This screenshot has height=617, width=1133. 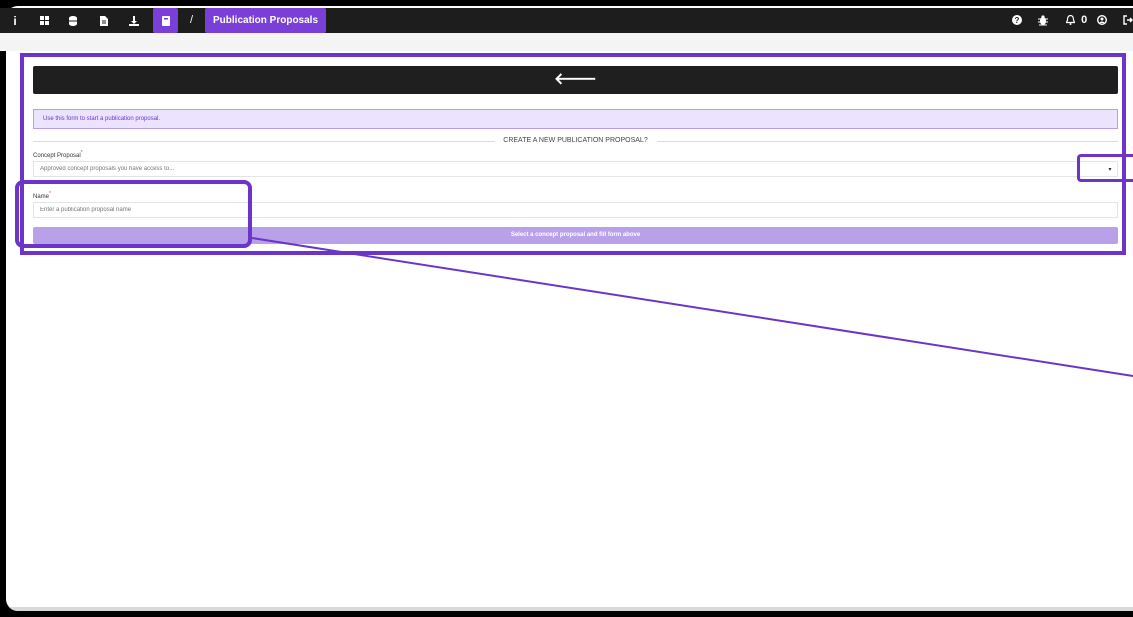 I want to click on document-icon, so click(x=104, y=20).